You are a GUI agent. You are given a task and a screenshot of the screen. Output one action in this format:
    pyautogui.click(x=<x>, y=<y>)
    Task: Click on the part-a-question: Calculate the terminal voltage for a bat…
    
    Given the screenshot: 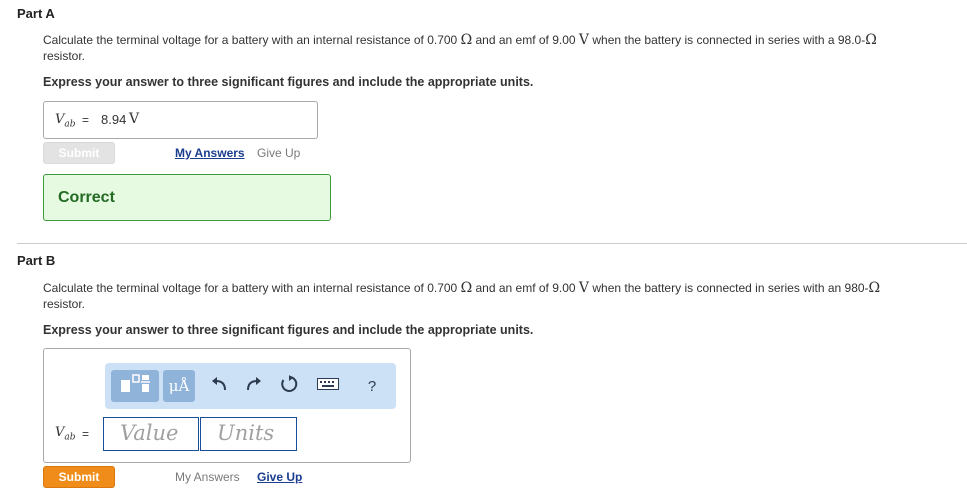 What is the action you would take?
    pyautogui.click(x=503, y=48)
    